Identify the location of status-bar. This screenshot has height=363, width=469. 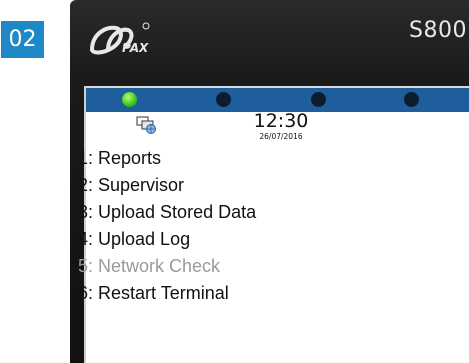
(277, 99).